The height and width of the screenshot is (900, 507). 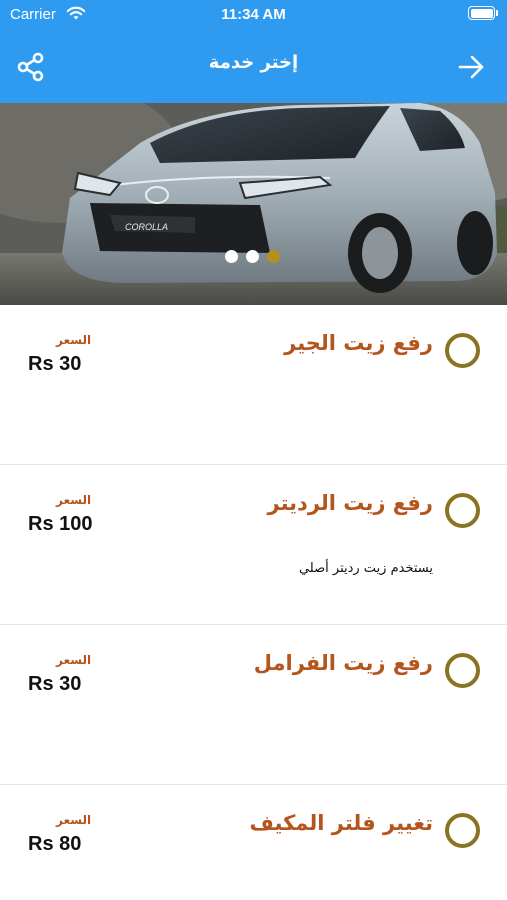 What do you see at coordinates (60, 524) in the screenshot?
I see `price-value: Rs 100` at bounding box center [60, 524].